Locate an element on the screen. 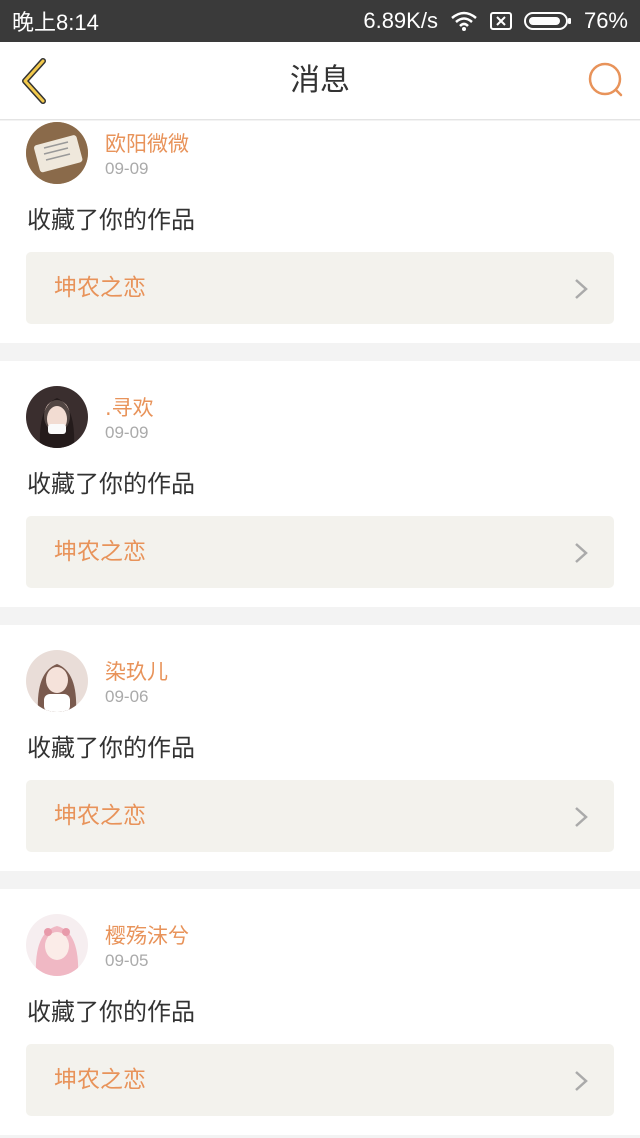 This screenshot has height=1138, width=640. page-title: 消息 is located at coordinates (320, 80).